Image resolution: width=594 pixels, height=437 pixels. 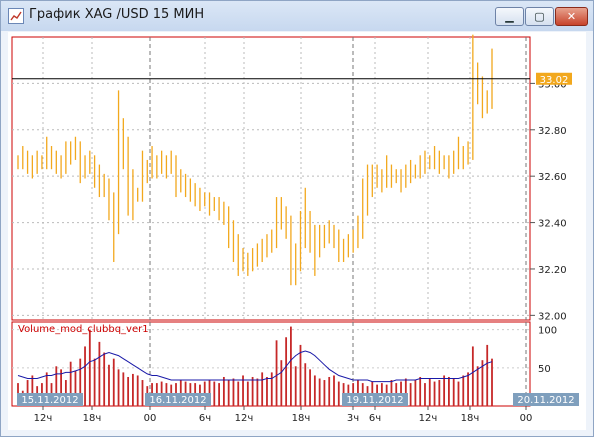 What do you see at coordinates (548, 200) in the screenshot?
I see `price-axis-labels: 33.0032.8032.6032.4032.2032.00` at bounding box center [548, 200].